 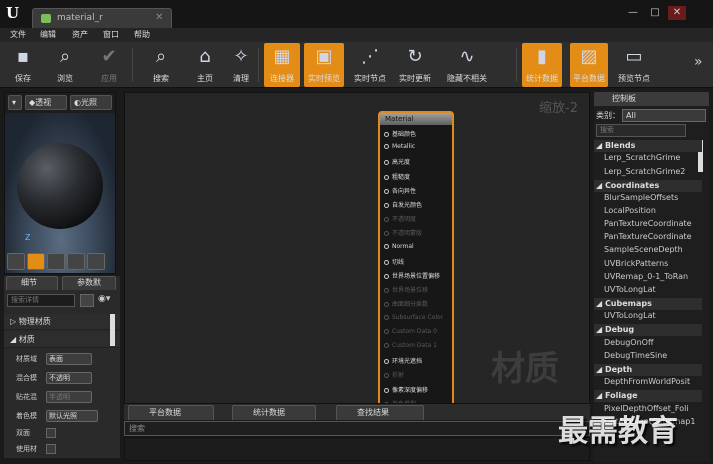 I want to click on menu-item-1: 编辑, so click(x=48, y=34).